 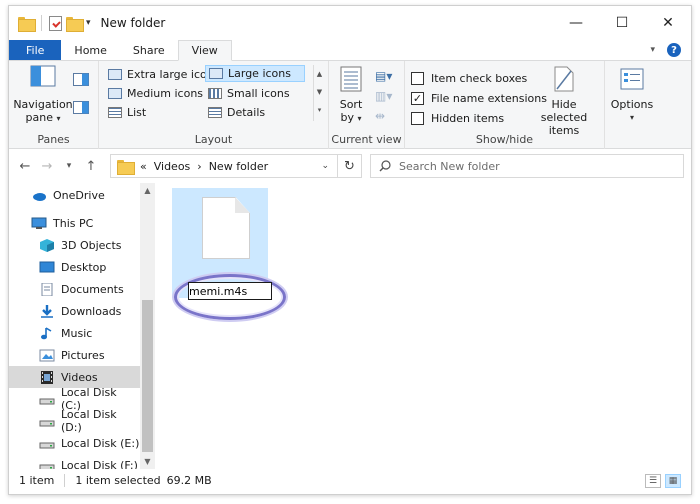 What do you see at coordinates (55, 23) in the screenshot?
I see `properties-icon` at bounding box center [55, 23].